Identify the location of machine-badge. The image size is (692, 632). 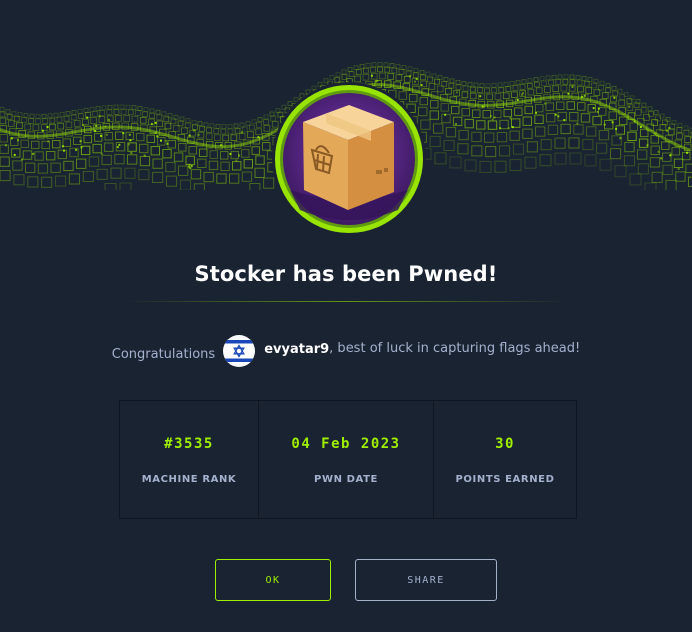
(349, 159).